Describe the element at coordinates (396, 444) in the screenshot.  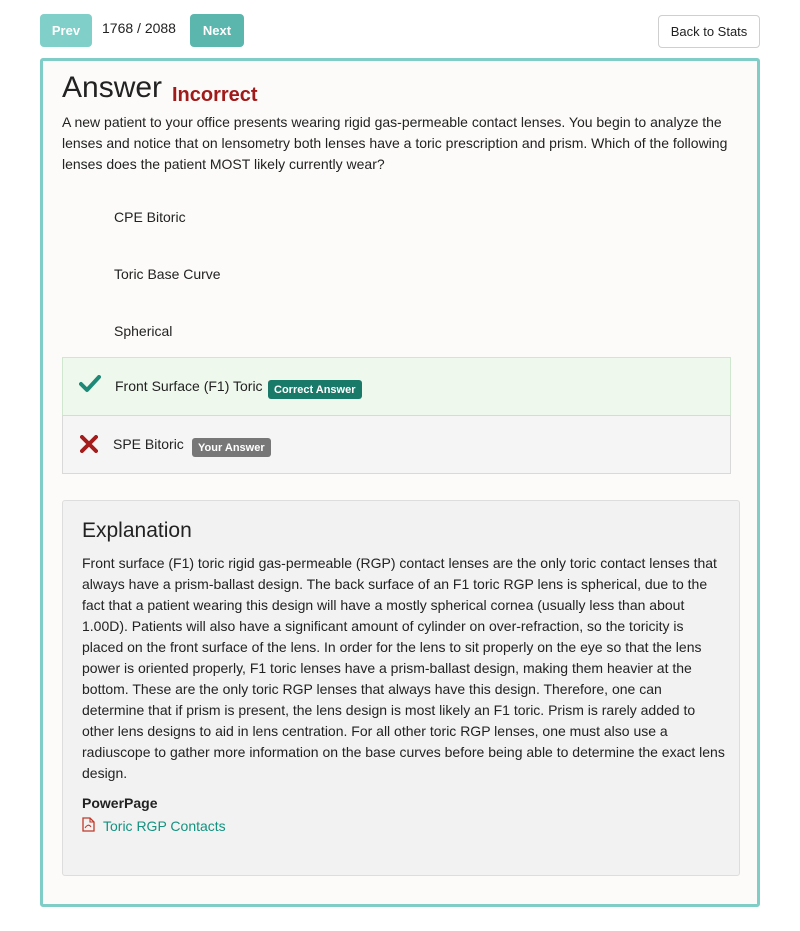
I see `choice-spe-bitoric: SPE Bitoric Your Answer` at that location.